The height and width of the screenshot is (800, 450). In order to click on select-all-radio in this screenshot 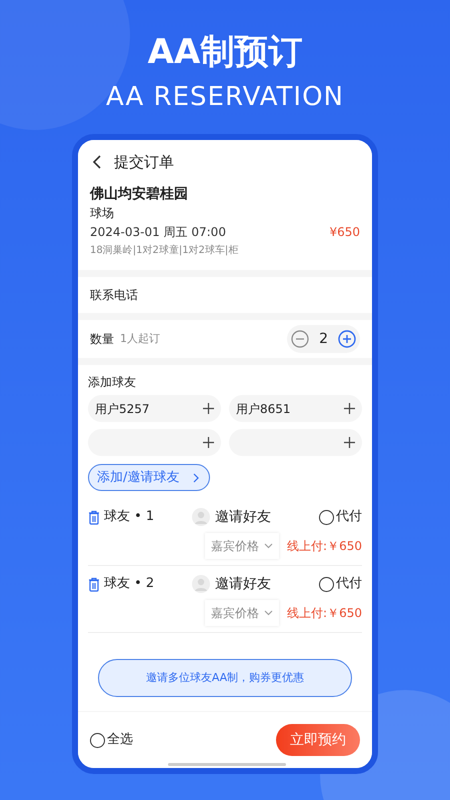, I will do `click(97, 740)`.